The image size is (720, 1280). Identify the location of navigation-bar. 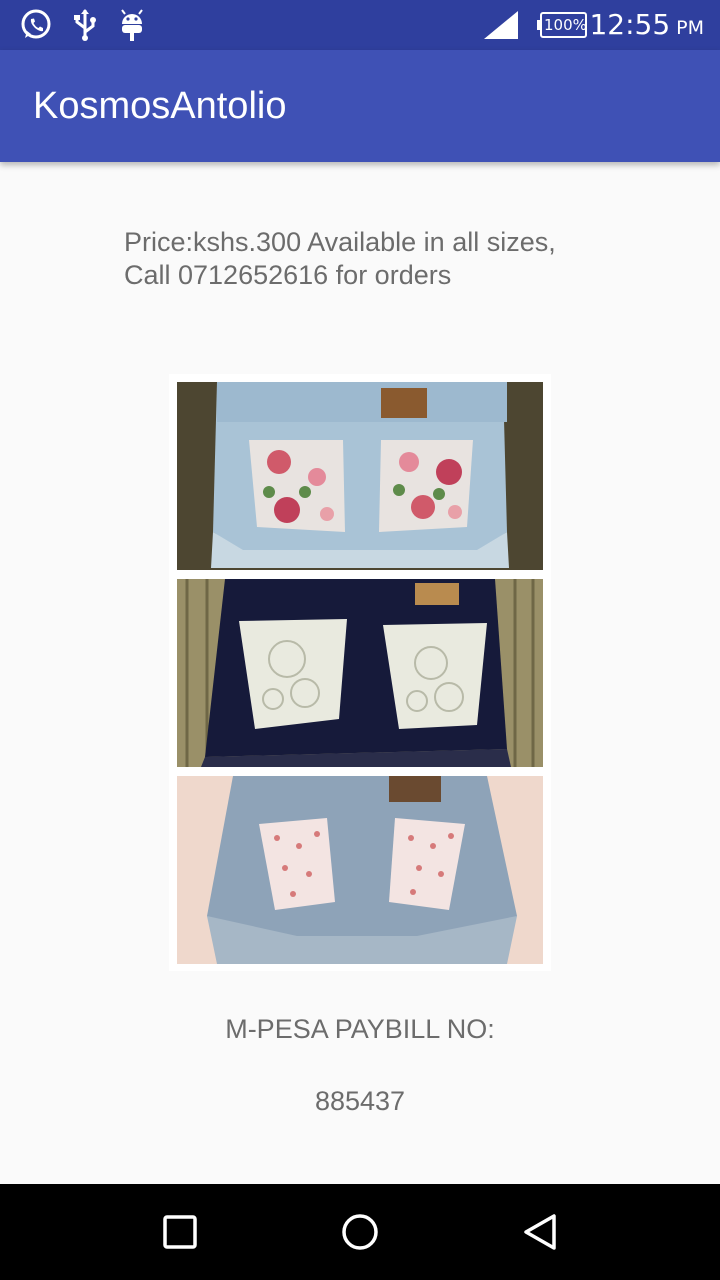
(360, 1232).